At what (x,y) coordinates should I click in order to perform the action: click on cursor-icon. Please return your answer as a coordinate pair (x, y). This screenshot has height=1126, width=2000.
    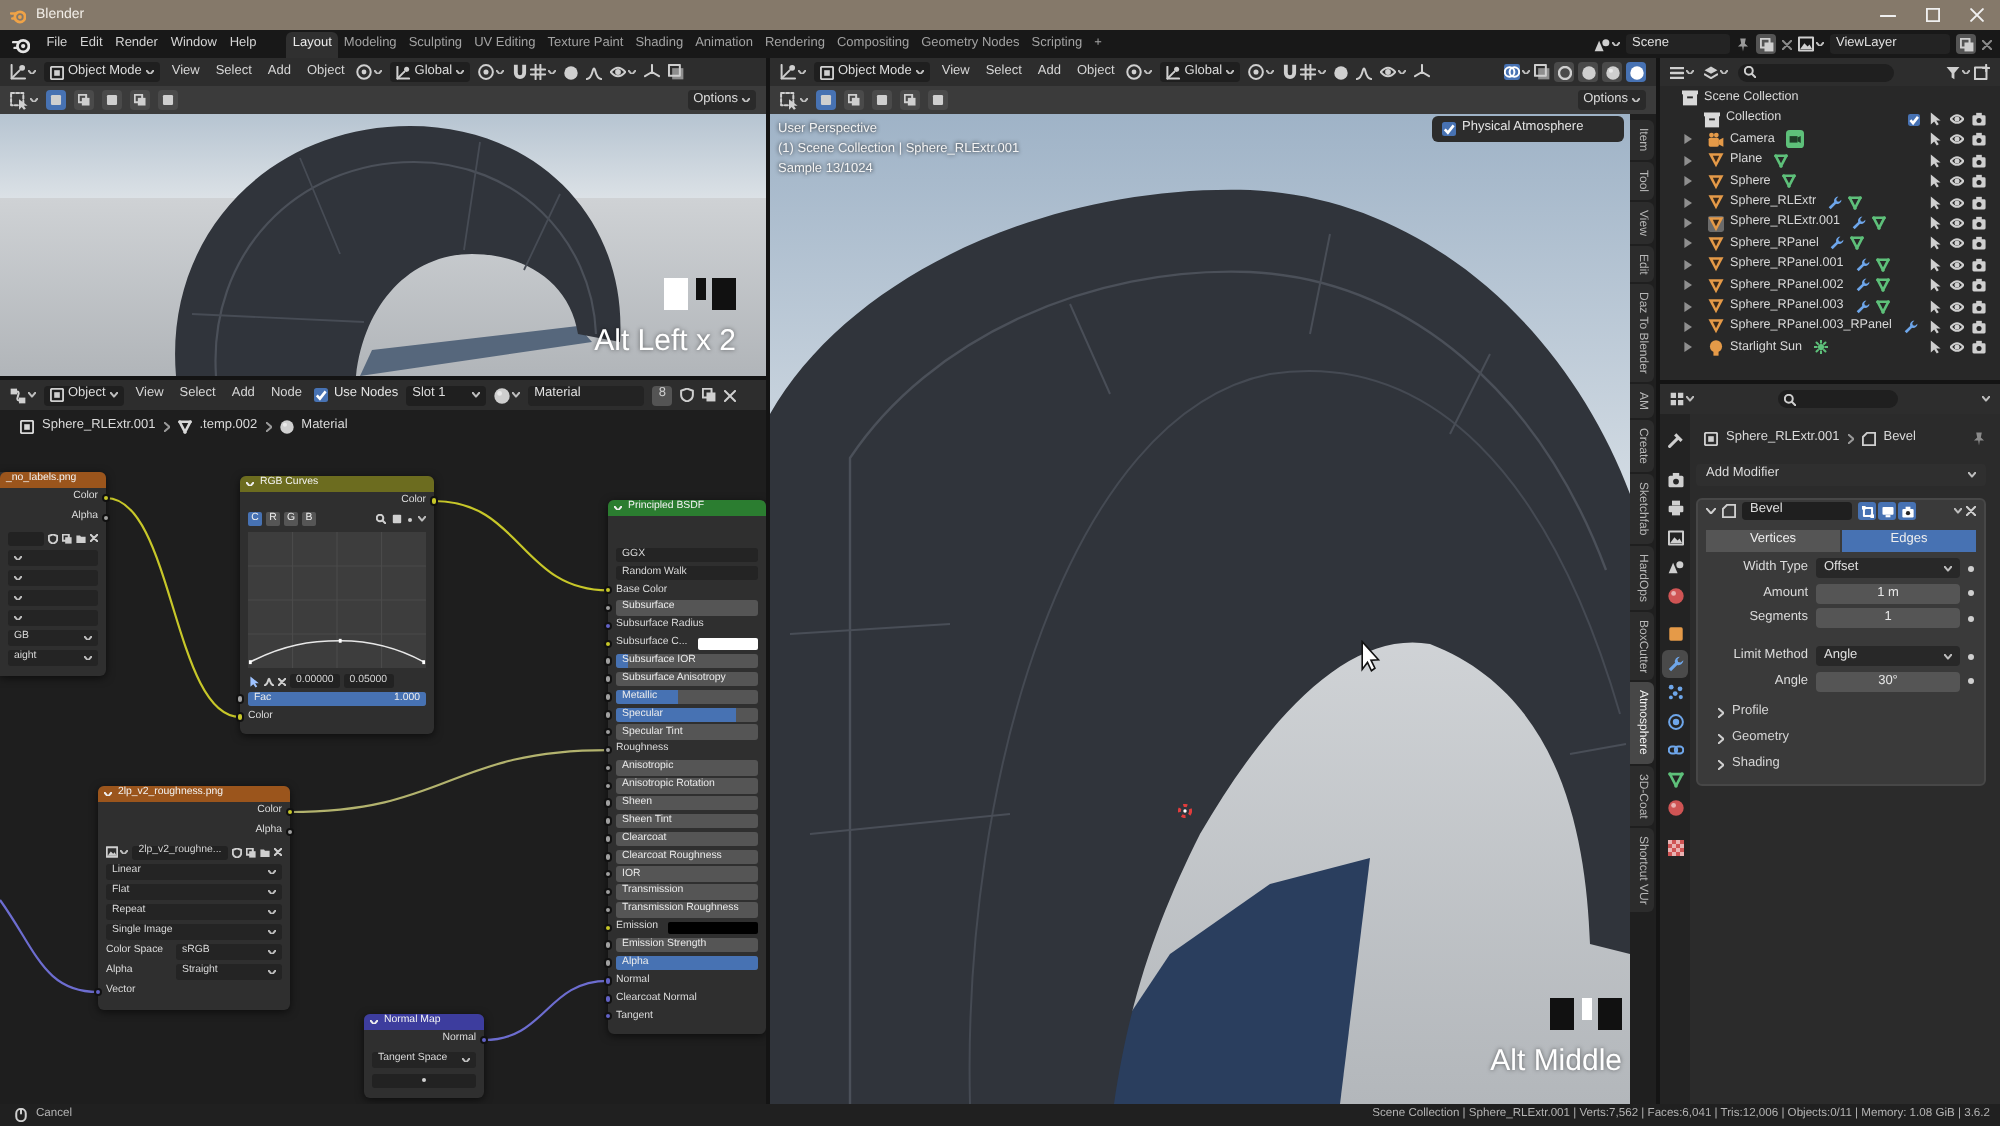
    Looking at the image, I should click on (254, 681).